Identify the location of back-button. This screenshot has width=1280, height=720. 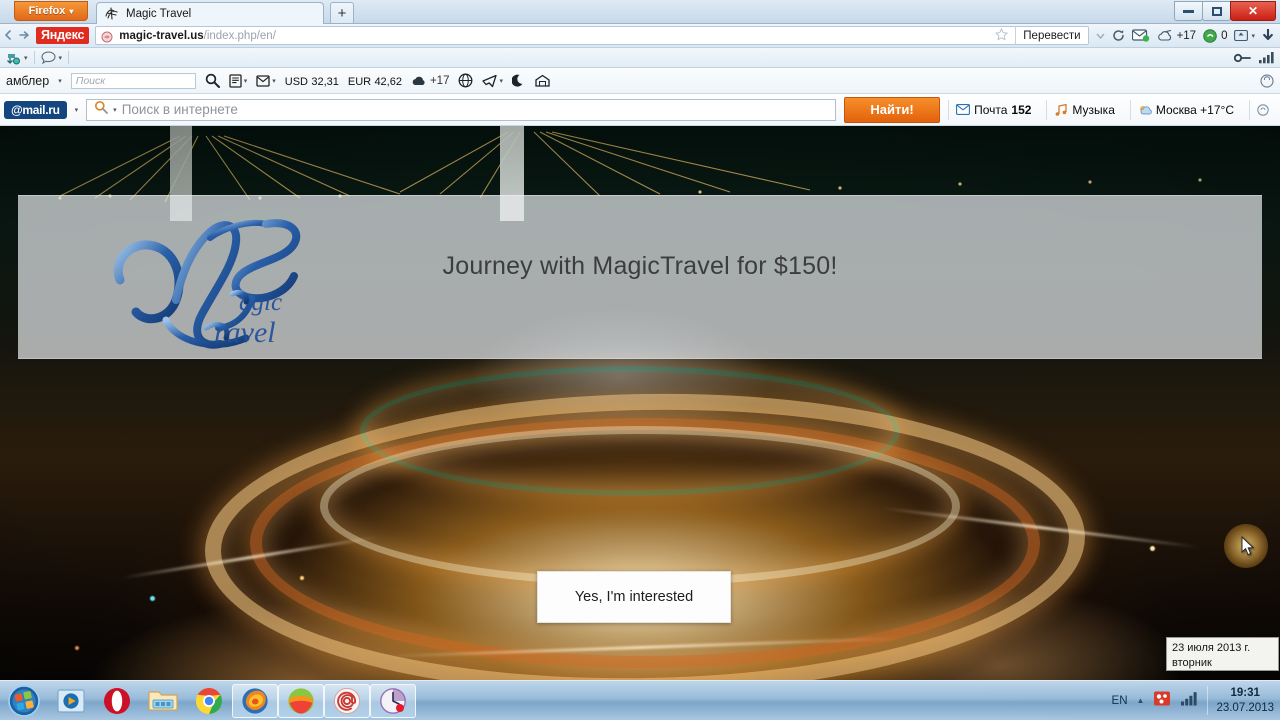
(8, 35).